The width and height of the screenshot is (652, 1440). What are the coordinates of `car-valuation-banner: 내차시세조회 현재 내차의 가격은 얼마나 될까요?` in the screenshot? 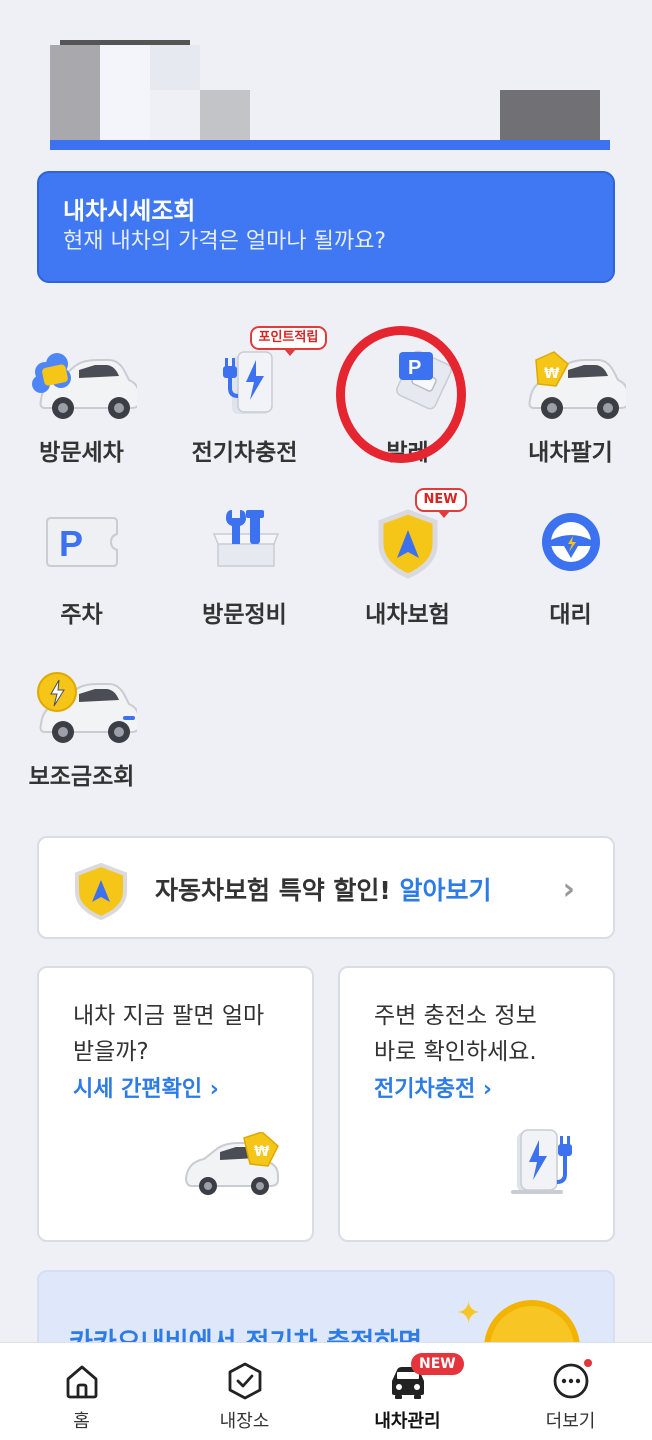 It's located at (326, 227).